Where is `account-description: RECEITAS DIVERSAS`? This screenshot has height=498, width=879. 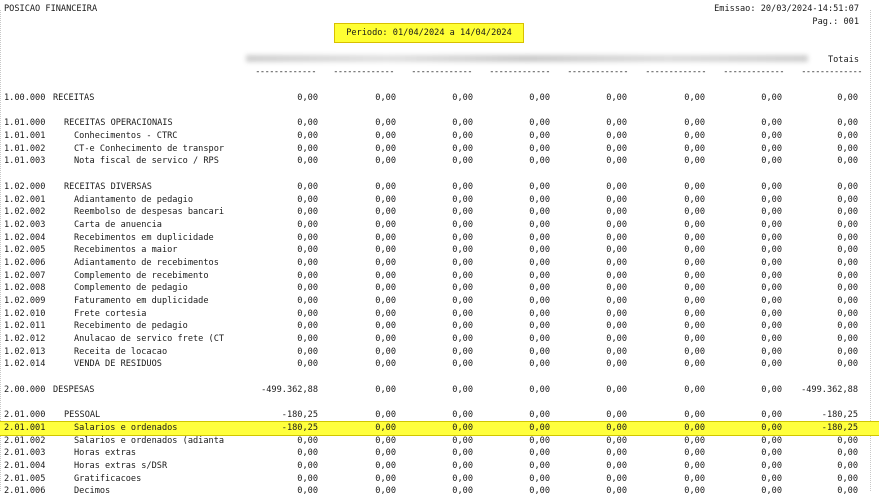 account-description: RECEITAS DIVERSAS is located at coordinates (108, 186).